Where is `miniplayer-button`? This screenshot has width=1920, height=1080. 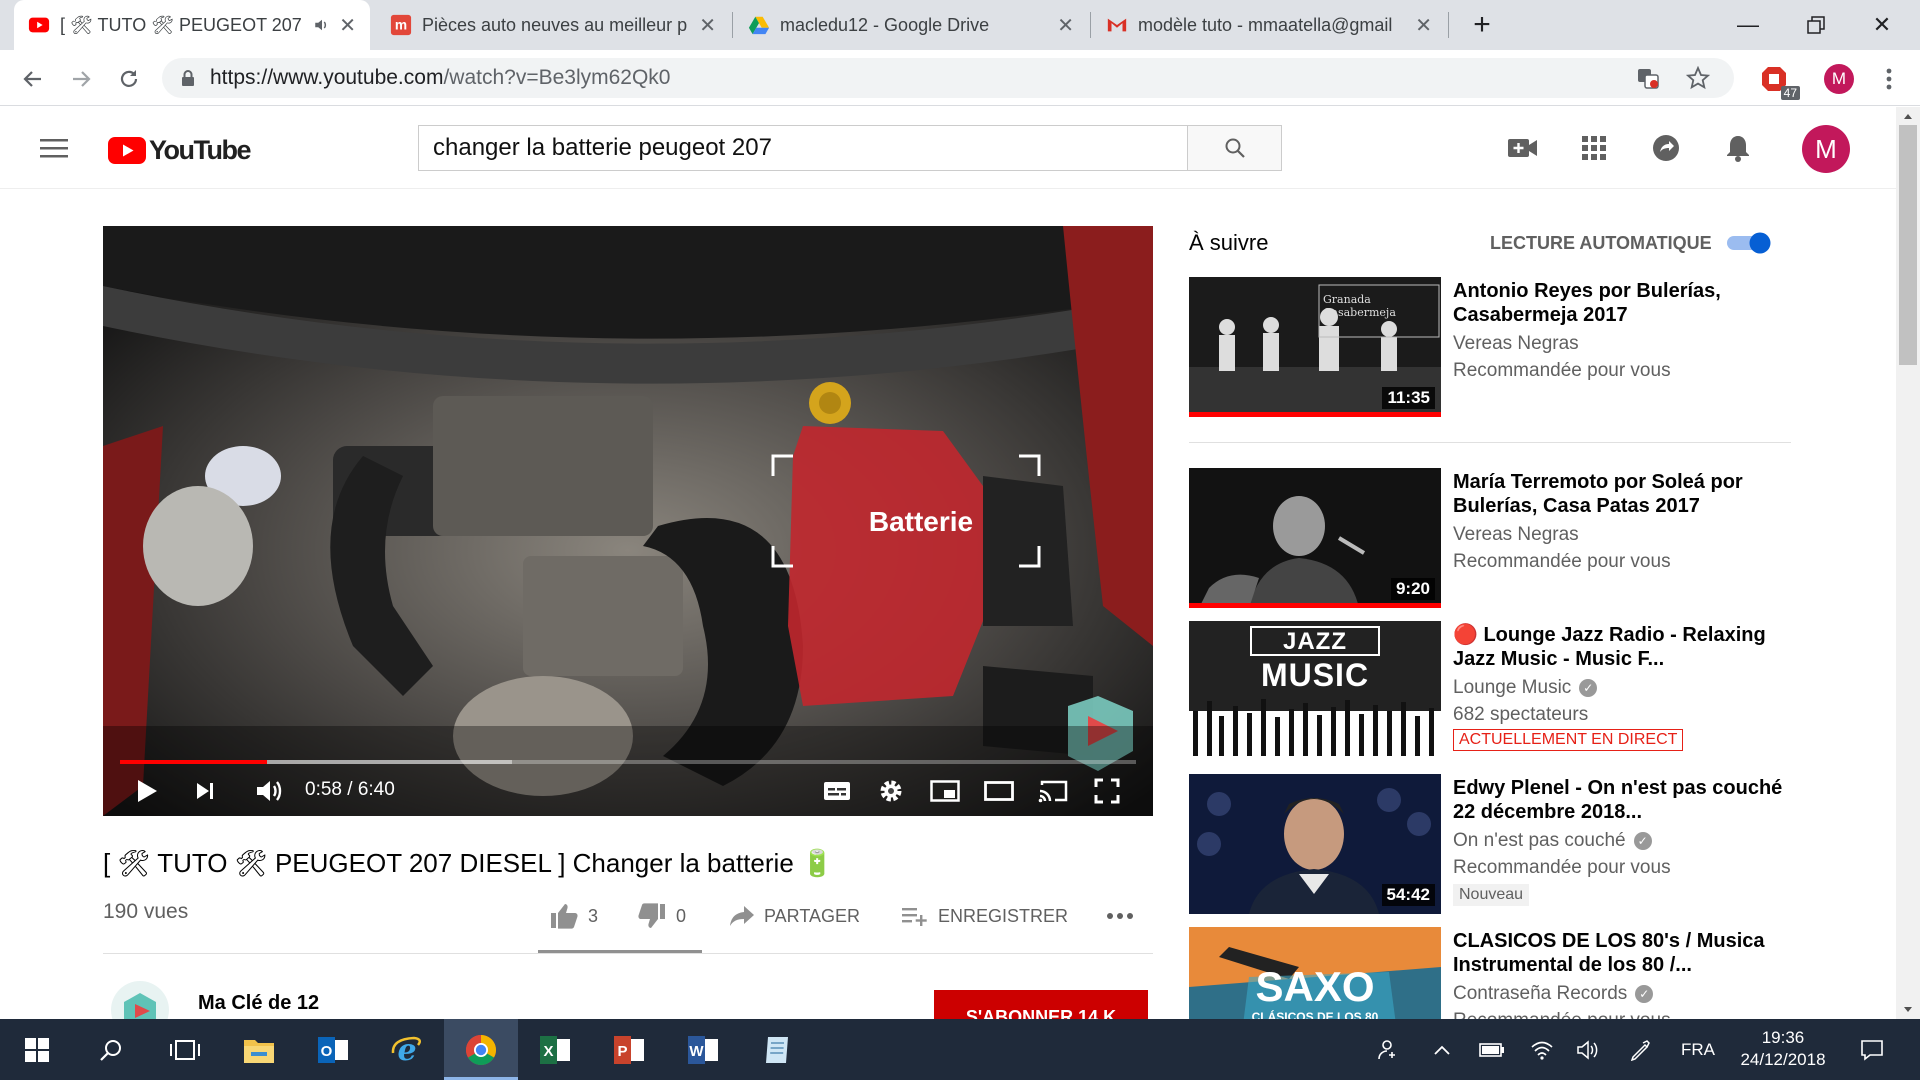
miniplayer-button is located at coordinates (945, 791).